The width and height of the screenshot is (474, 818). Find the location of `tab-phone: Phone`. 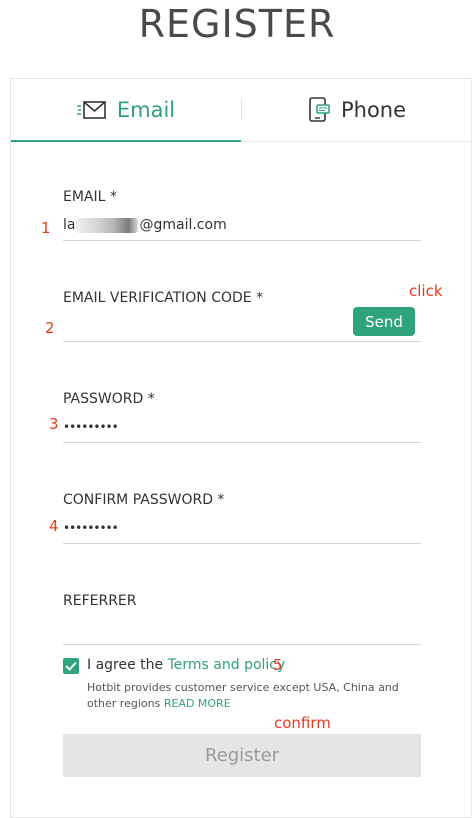

tab-phone: Phone is located at coordinates (356, 110).